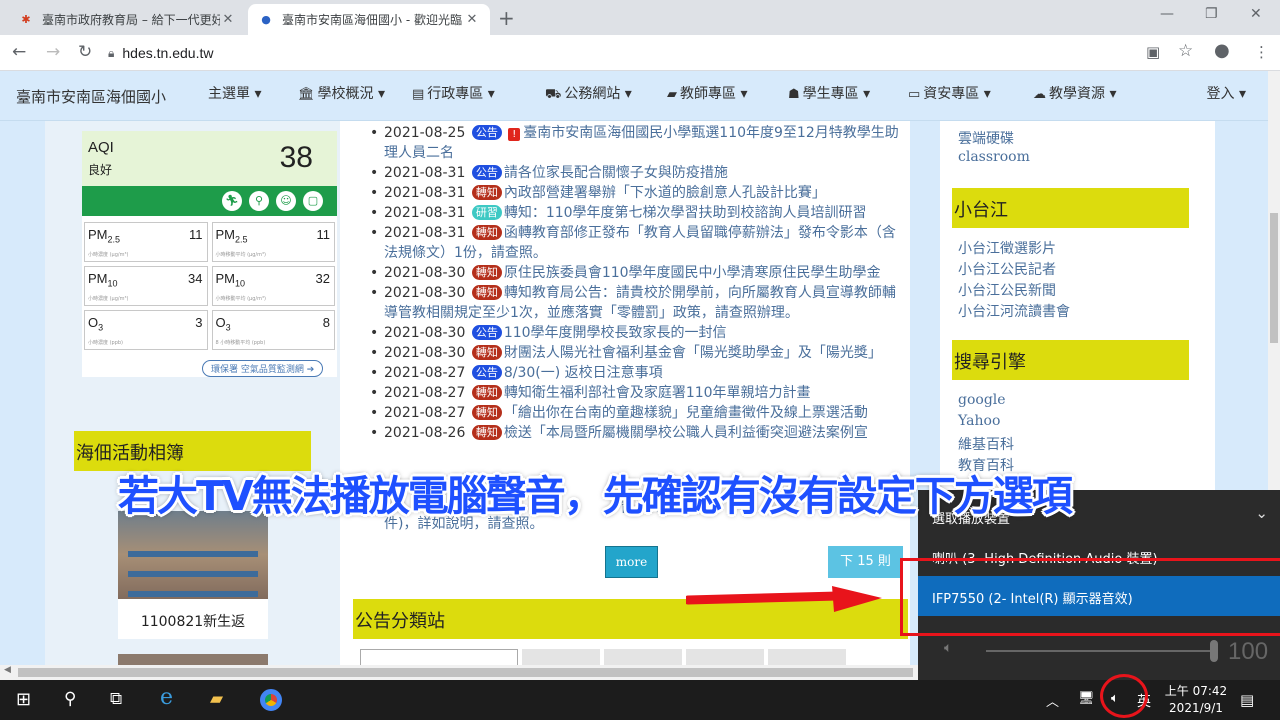 This screenshot has width=1280, height=720. What do you see at coordinates (693, 353) in the screenshot?
I see `item-title: 財團法人陽光社會福利基金會「陽光獎助學金」及「陽光獎」` at bounding box center [693, 353].